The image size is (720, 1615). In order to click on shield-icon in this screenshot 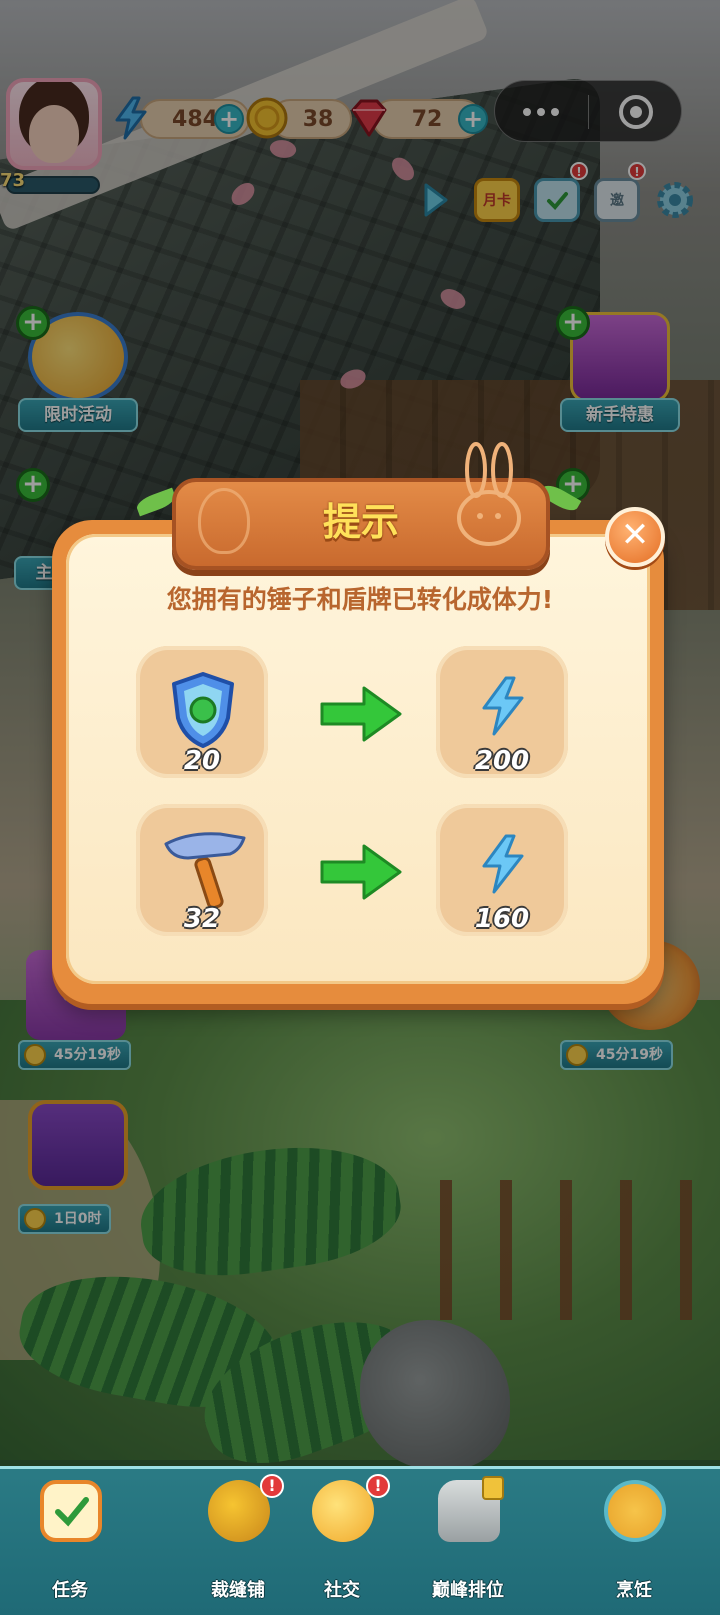, I will do `click(203, 710)`.